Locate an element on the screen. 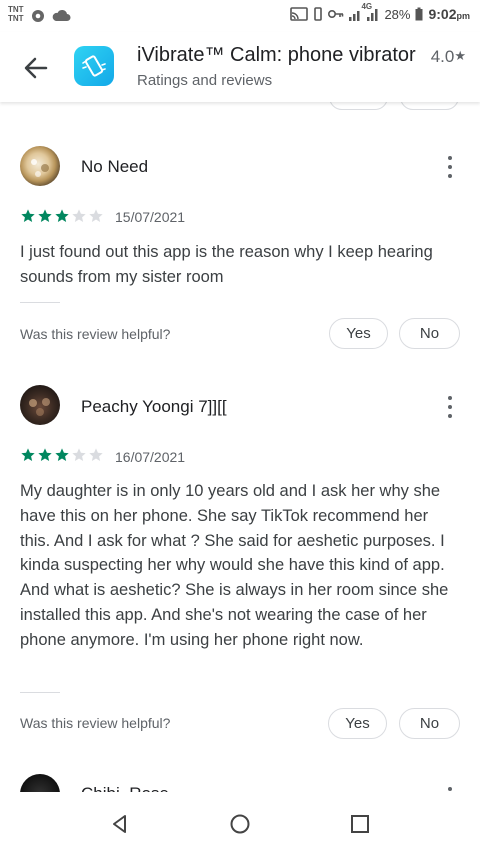  carrier-labels: TNT TNT is located at coordinates (16, 14).